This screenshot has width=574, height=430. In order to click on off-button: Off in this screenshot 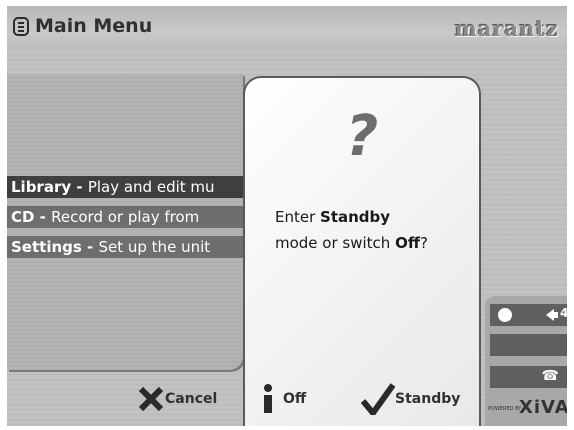, I will do `click(283, 399)`.